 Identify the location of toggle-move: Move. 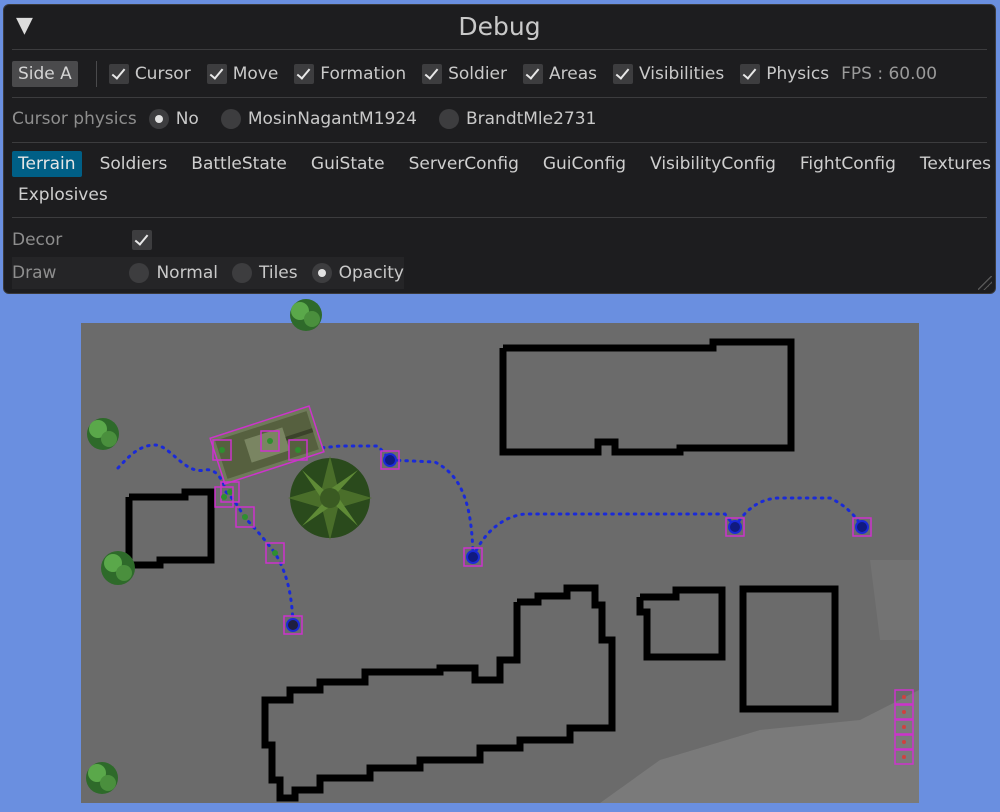
(242, 74).